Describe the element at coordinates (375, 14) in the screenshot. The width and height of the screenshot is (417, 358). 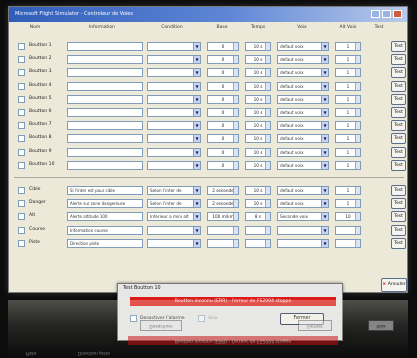
I see `minimize-button` at that location.